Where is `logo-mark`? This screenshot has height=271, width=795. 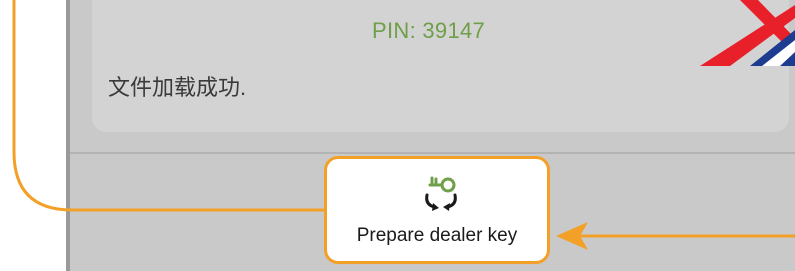 logo-mark is located at coordinates (747, 33).